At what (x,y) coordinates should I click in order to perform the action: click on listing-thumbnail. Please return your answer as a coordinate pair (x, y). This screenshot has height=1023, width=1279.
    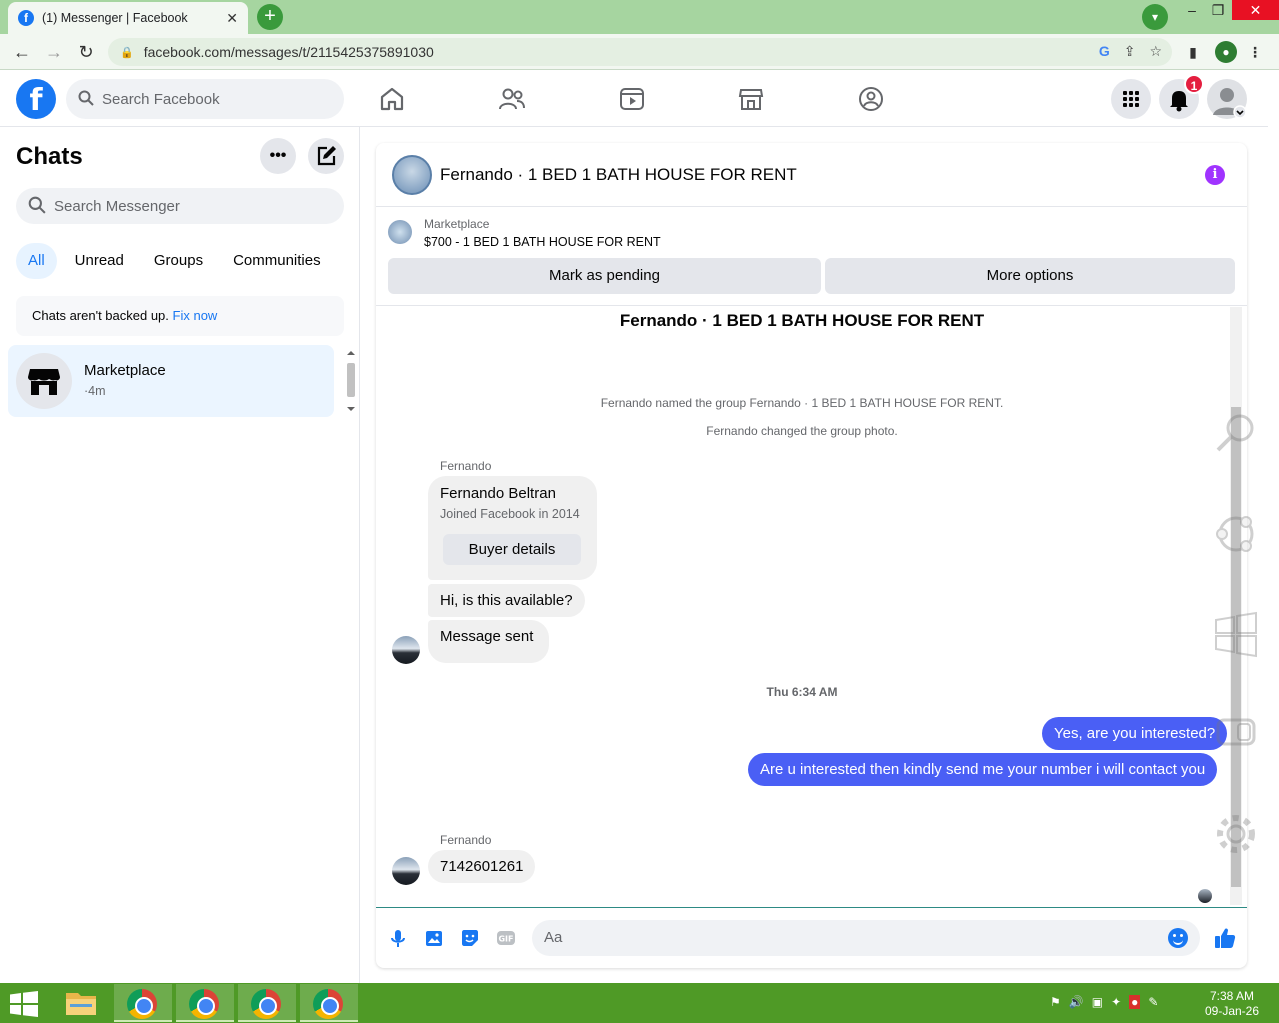
    Looking at the image, I should click on (400, 232).